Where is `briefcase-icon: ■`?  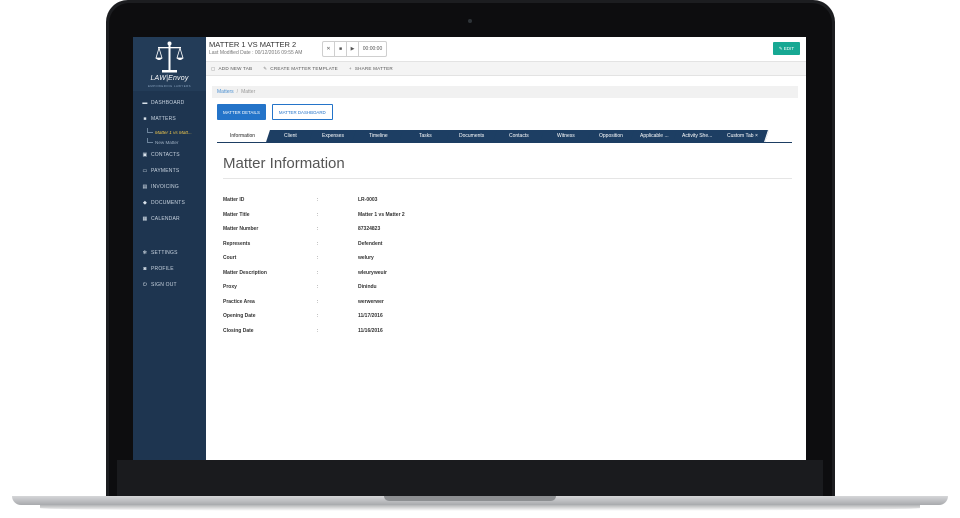 briefcase-icon: ■ is located at coordinates (145, 119).